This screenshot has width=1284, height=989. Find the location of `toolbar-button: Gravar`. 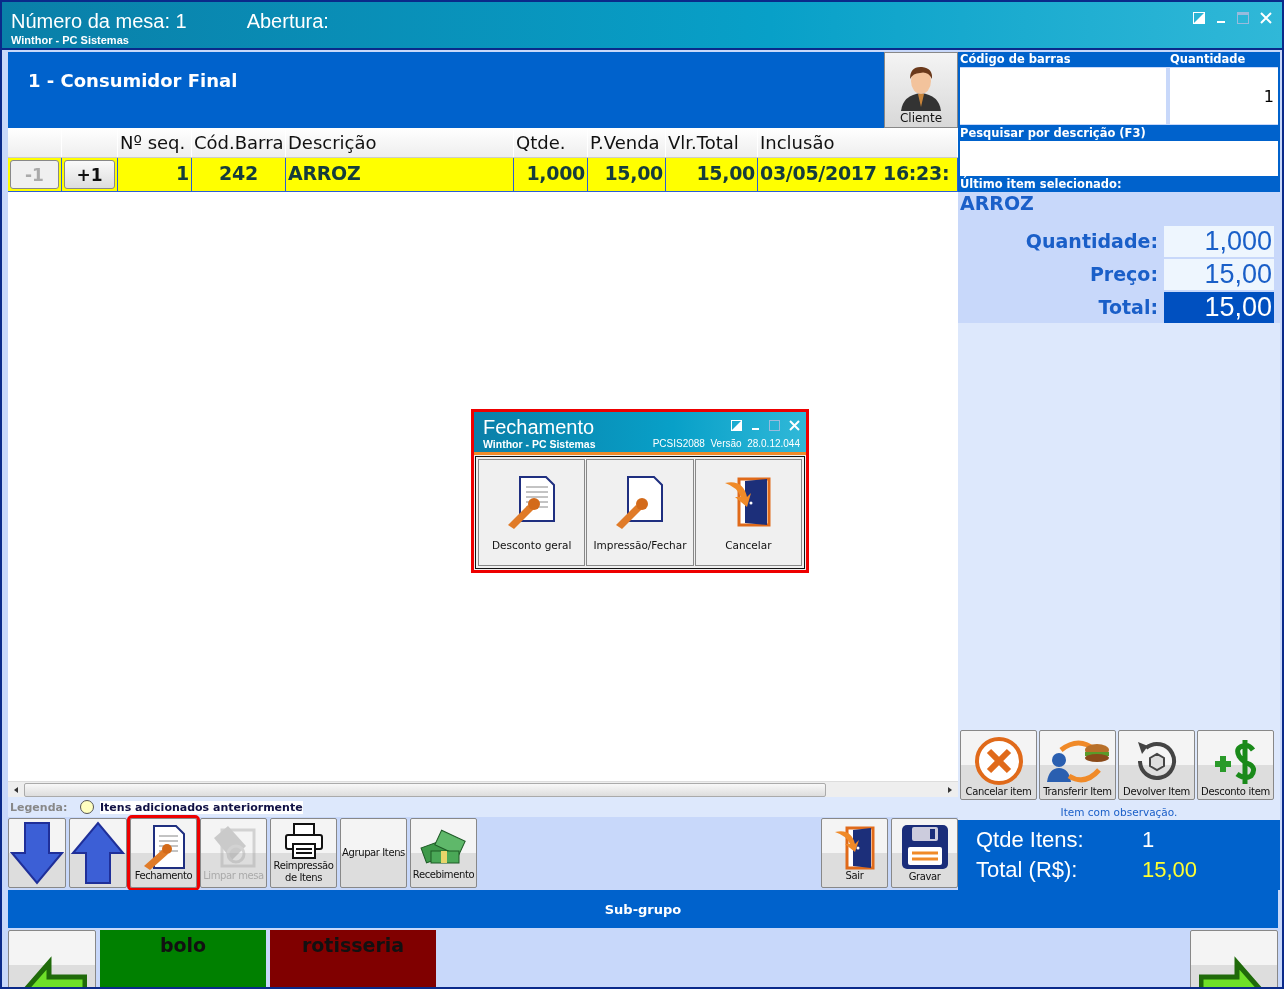

toolbar-button: Gravar is located at coordinates (924, 853).